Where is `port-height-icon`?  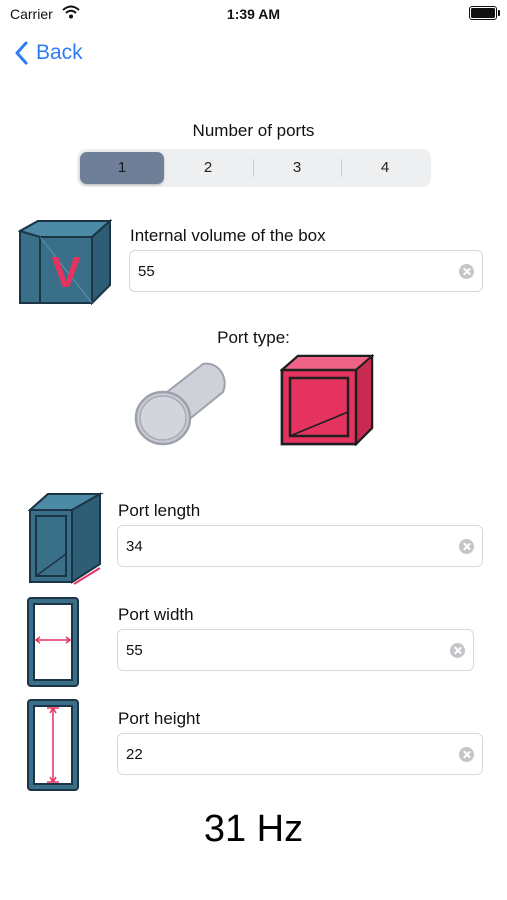
port-height-icon is located at coordinates (53, 747).